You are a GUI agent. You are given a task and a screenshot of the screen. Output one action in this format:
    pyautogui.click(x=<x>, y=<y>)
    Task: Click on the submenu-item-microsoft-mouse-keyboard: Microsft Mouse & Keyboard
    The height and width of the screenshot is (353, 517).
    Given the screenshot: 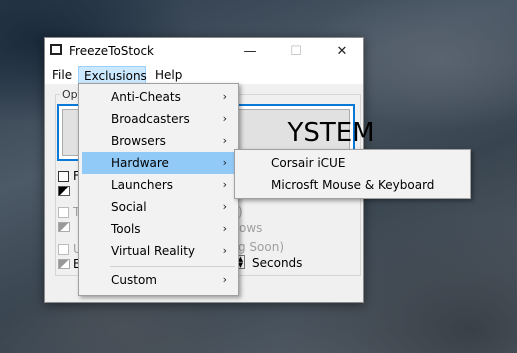 What is the action you would take?
    pyautogui.click(x=352, y=185)
    